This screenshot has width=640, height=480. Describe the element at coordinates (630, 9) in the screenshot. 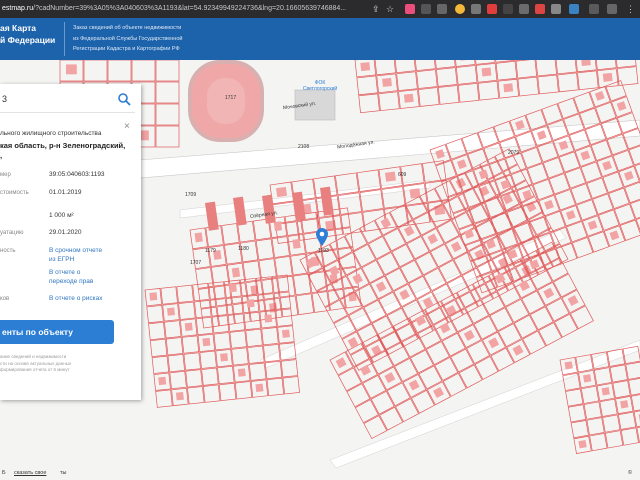

I see `menu-icon: ⋮` at that location.